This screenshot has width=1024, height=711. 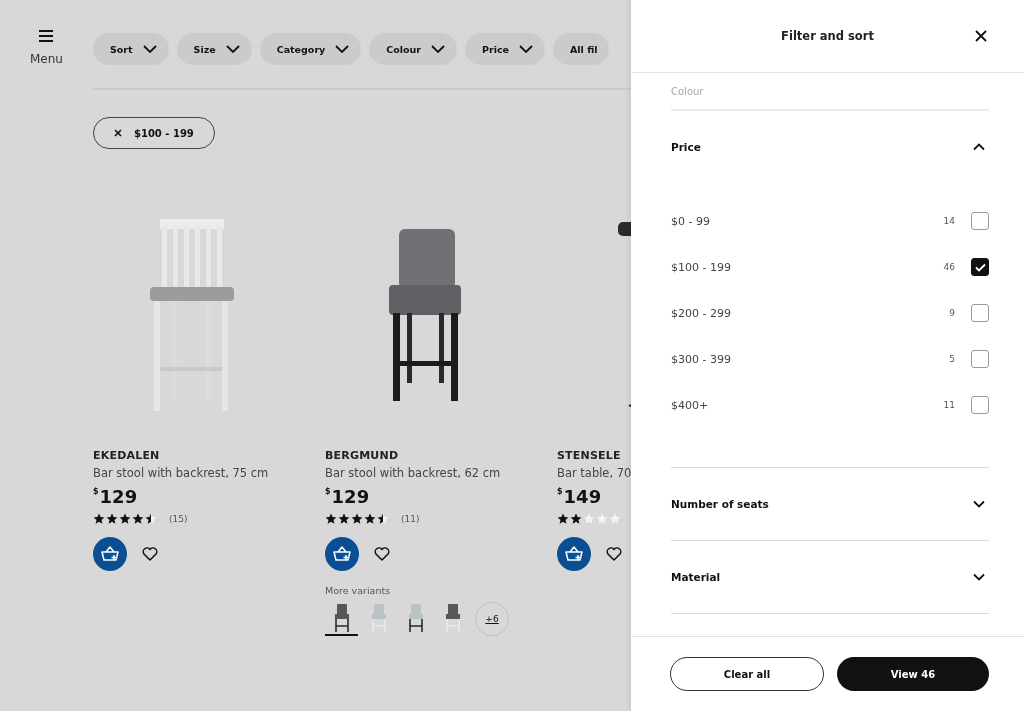 What do you see at coordinates (949, 221) in the screenshot?
I see `option-count: 14` at bounding box center [949, 221].